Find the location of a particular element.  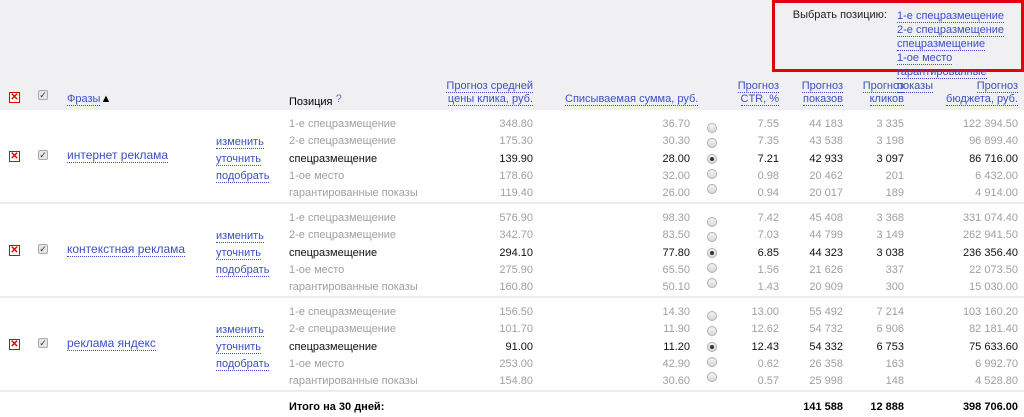

charge: 11.90 is located at coordinates (676, 329).